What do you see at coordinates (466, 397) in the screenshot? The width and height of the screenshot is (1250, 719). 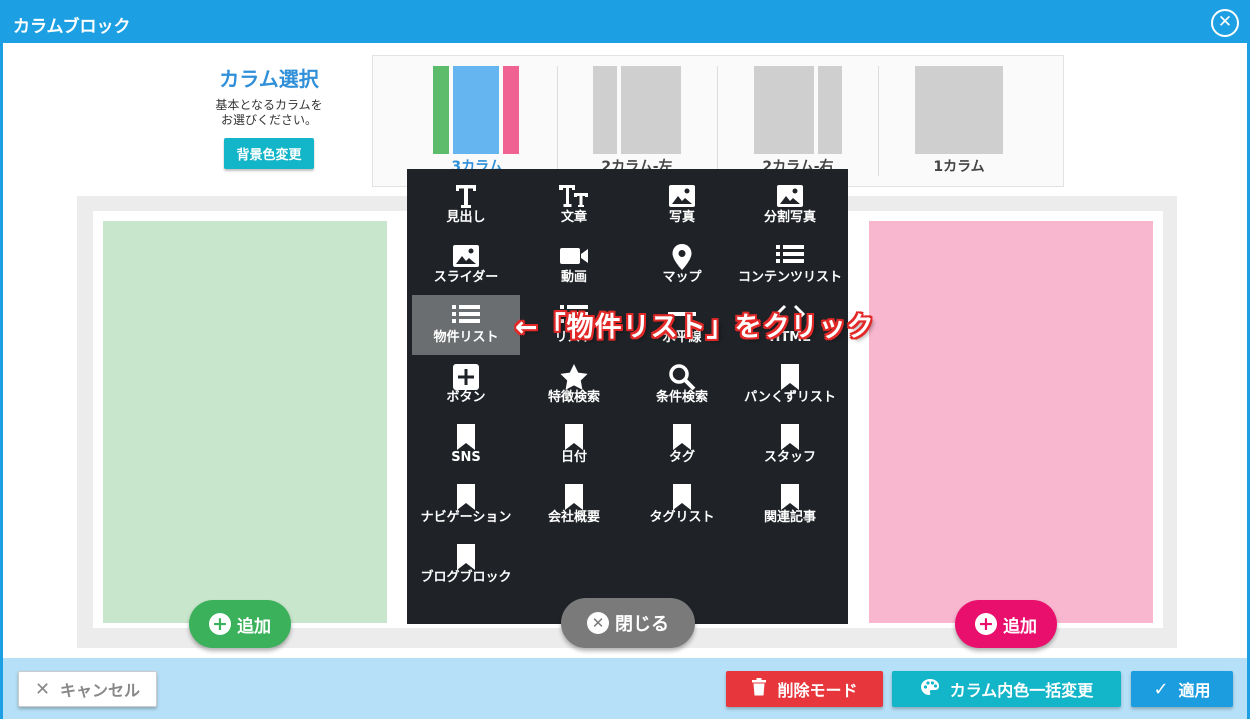 I see `palette-item-label: ボタン` at bounding box center [466, 397].